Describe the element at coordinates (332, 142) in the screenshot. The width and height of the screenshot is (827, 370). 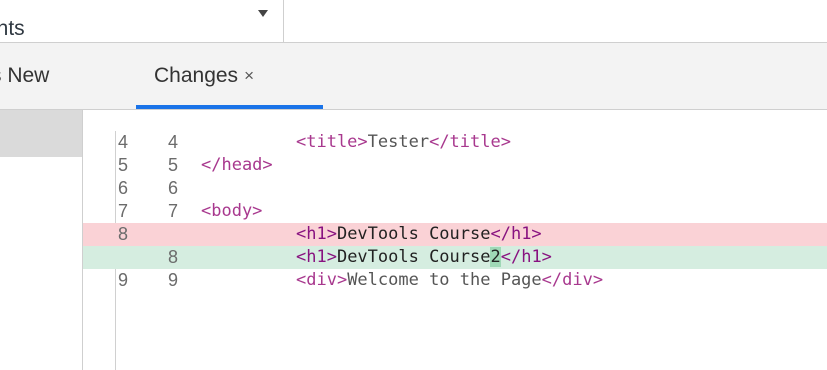
I see `open-tag: <title>` at that location.